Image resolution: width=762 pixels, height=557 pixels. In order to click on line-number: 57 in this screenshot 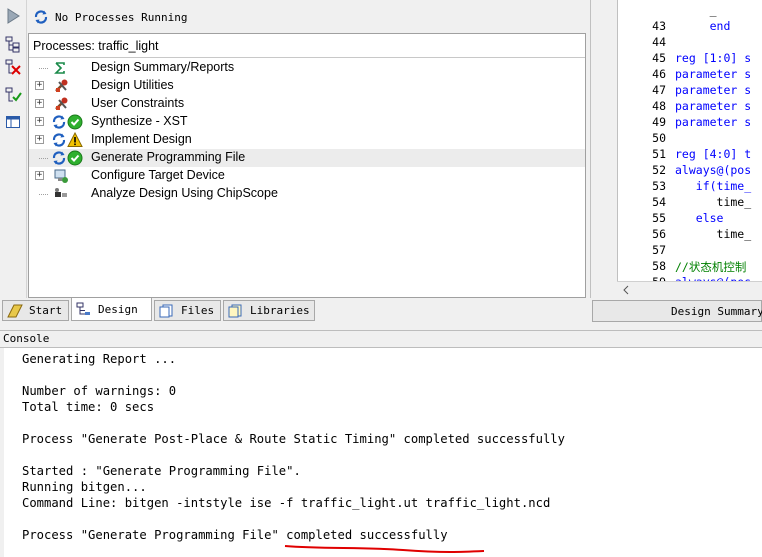, I will do `click(659, 250)`.